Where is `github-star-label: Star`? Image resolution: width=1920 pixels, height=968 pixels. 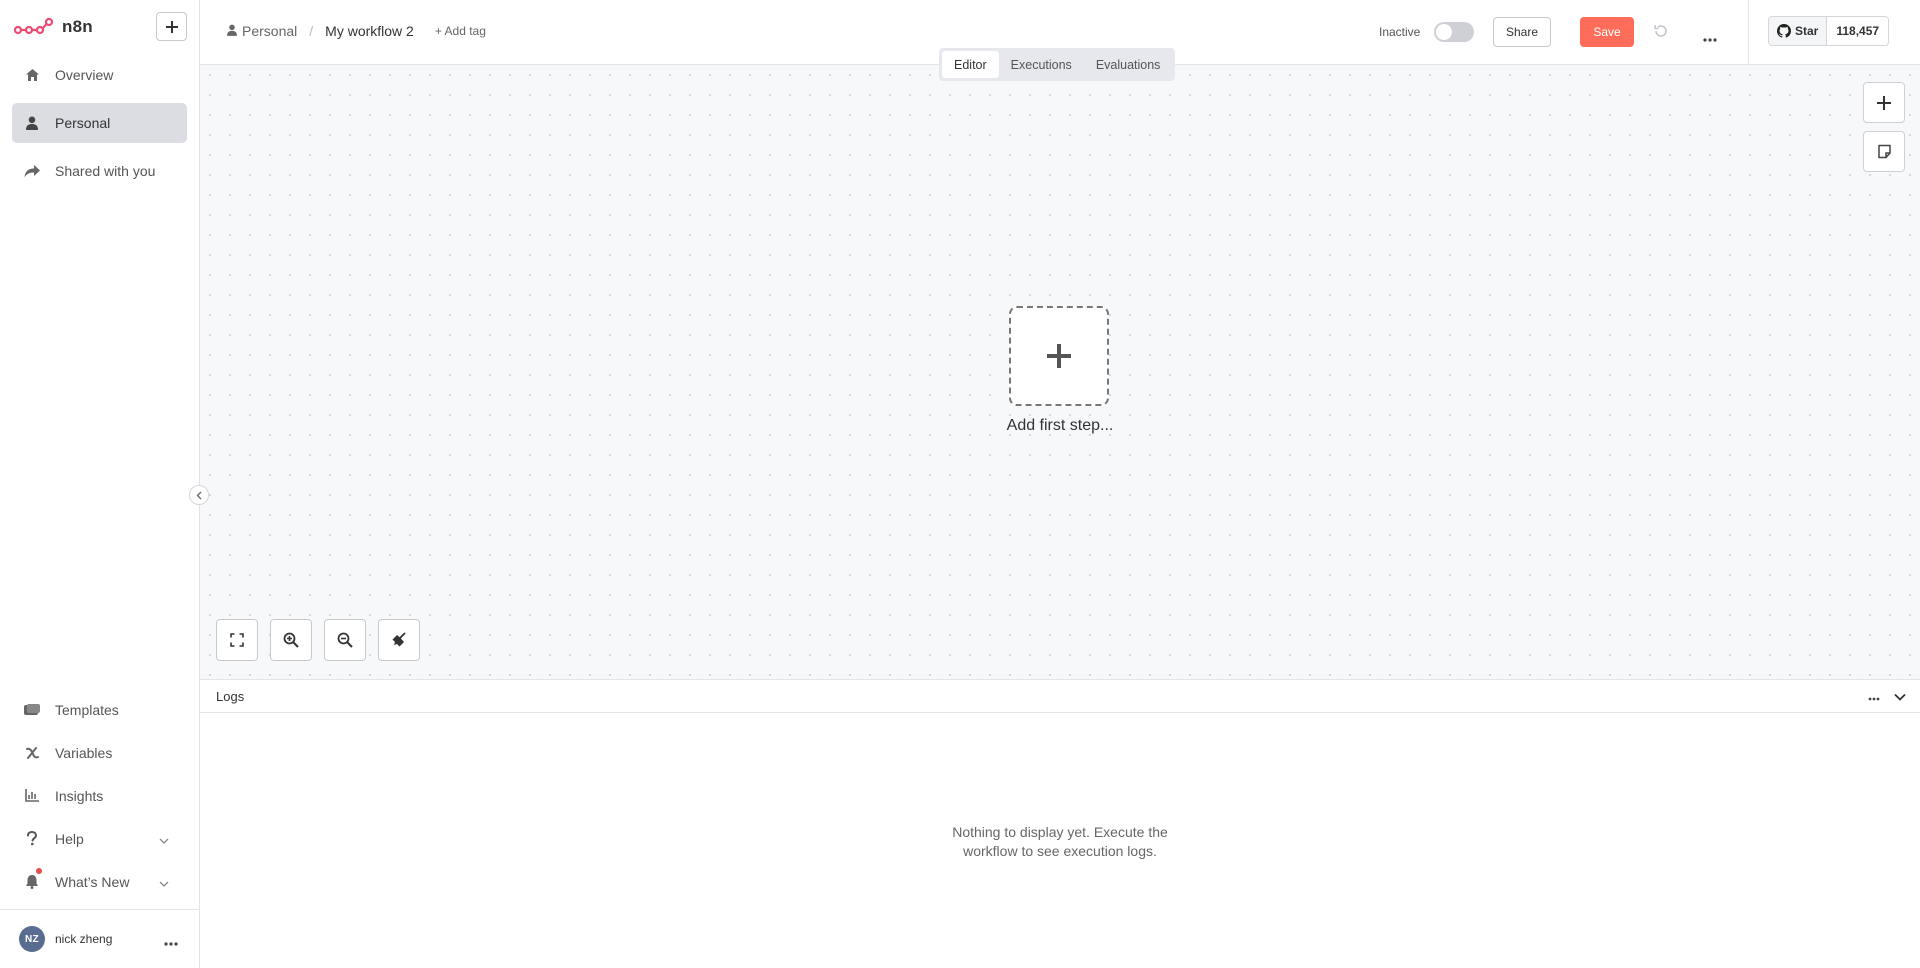
github-star-label: Star is located at coordinates (1807, 31).